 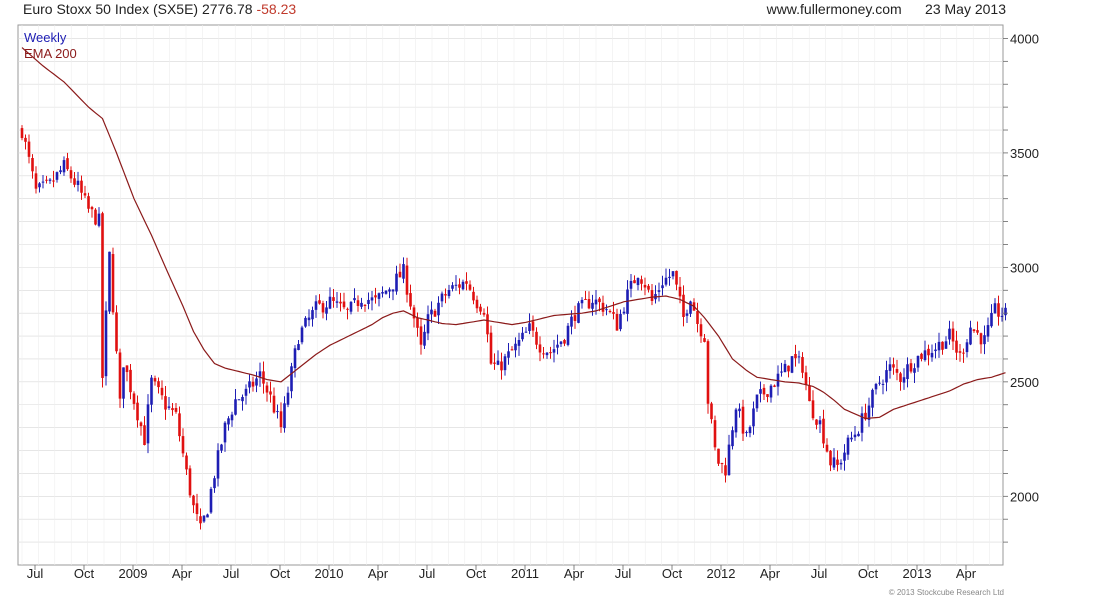 What do you see at coordinates (378, 573) in the screenshot?
I see `x-tick-label: Apr` at bounding box center [378, 573].